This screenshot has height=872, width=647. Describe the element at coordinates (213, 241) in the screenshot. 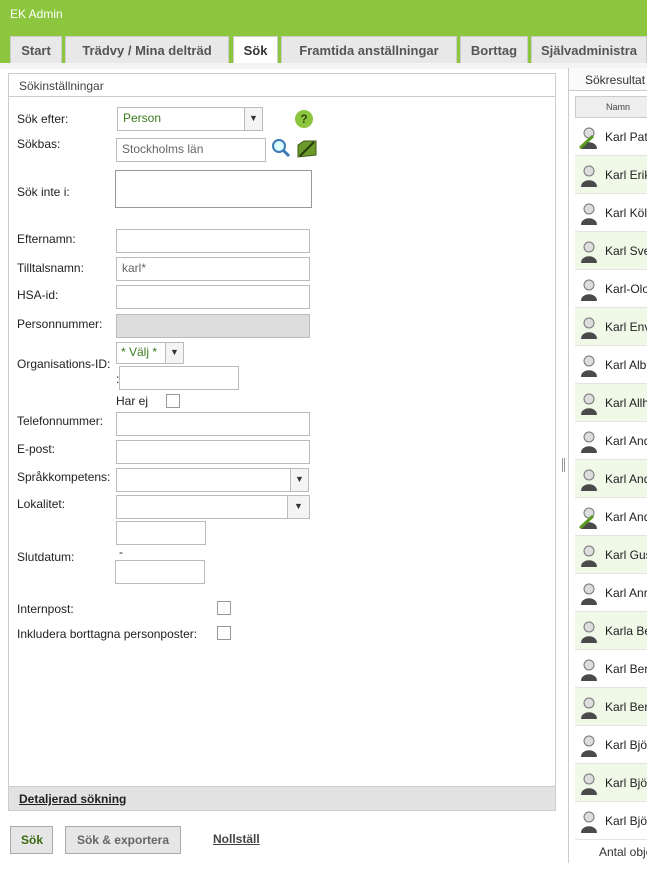

I see `efternamn-field` at that location.